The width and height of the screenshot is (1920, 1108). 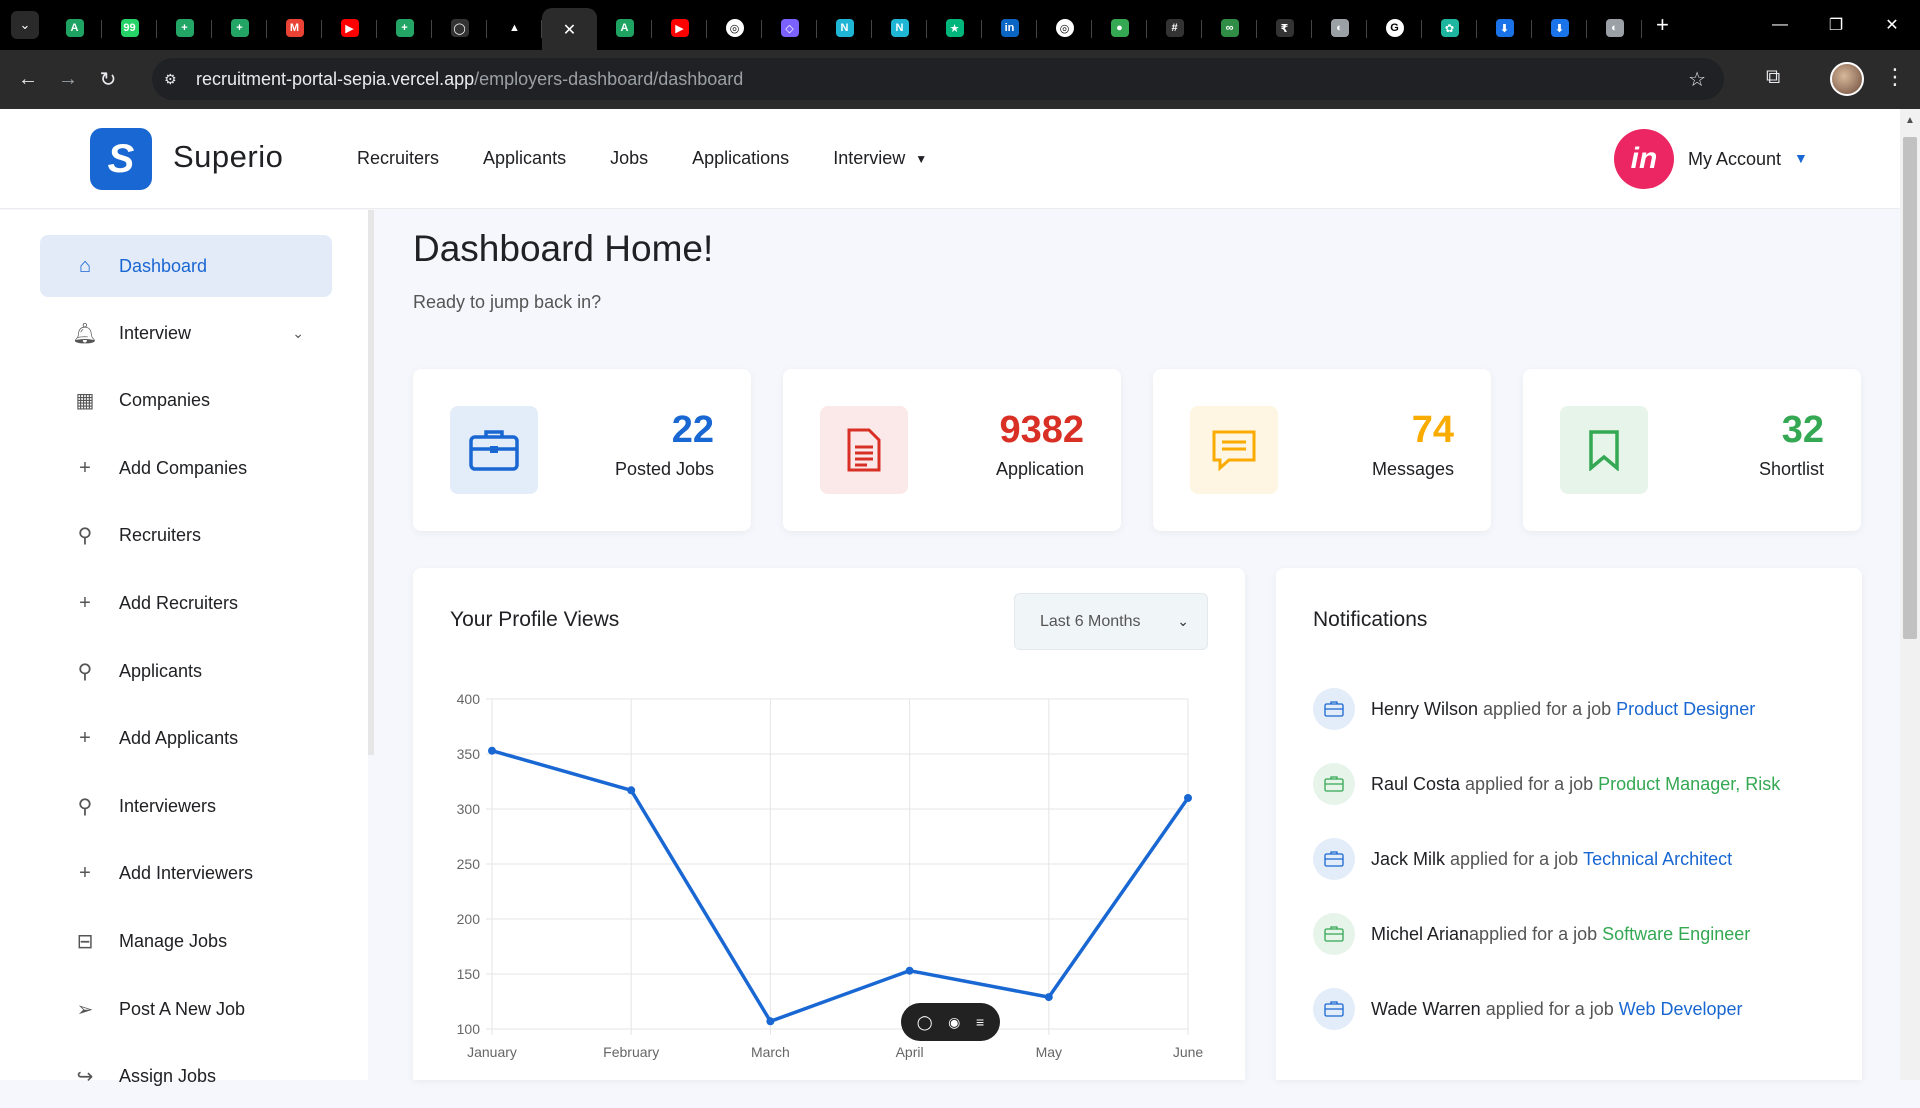 I want to click on browser-tab: M, so click(x=294, y=28).